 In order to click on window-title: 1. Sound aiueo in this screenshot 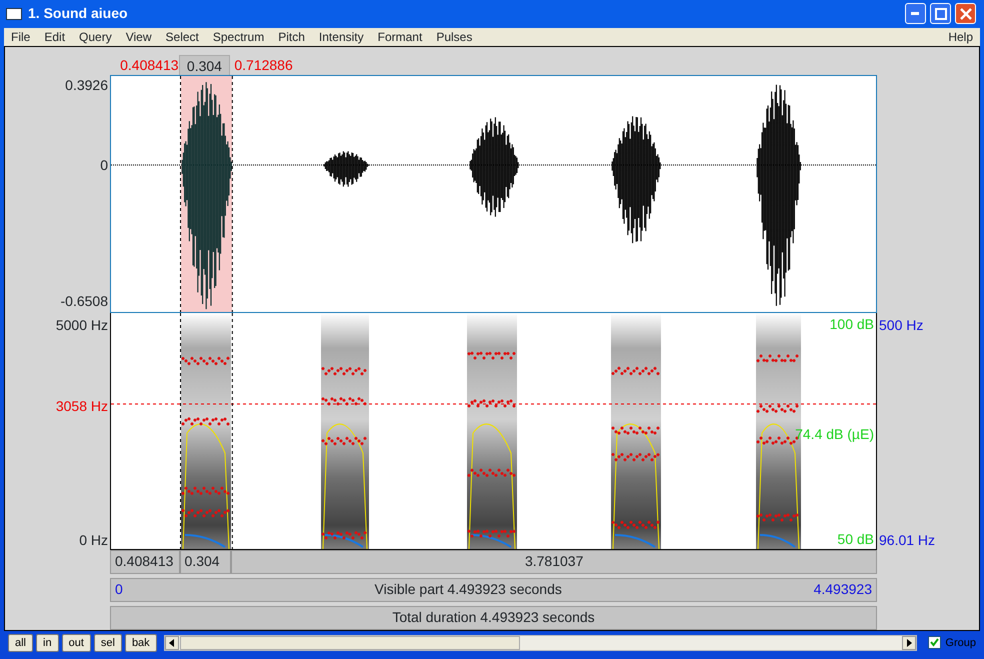, I will do `click(78, 14)`.